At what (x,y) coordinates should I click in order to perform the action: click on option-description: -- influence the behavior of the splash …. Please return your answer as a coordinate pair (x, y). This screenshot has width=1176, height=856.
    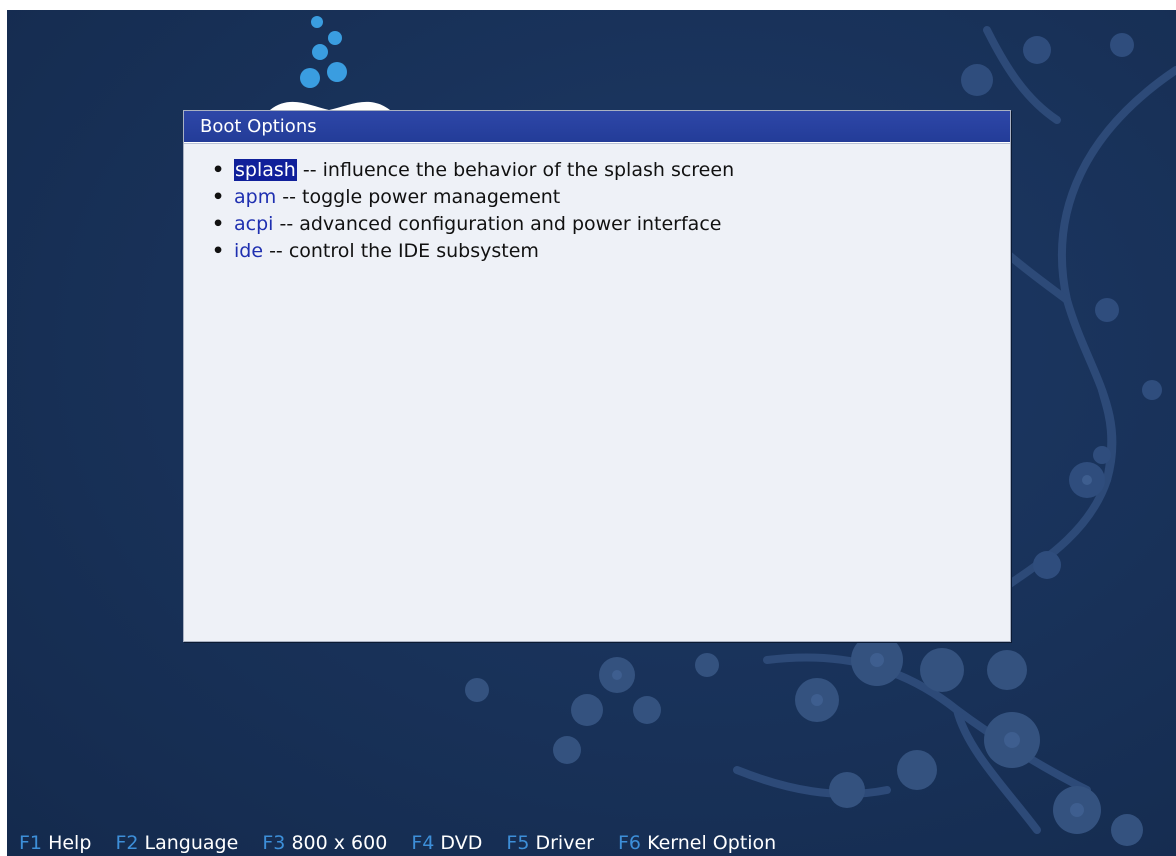
    Looking at the image, I should click on (515, 170).